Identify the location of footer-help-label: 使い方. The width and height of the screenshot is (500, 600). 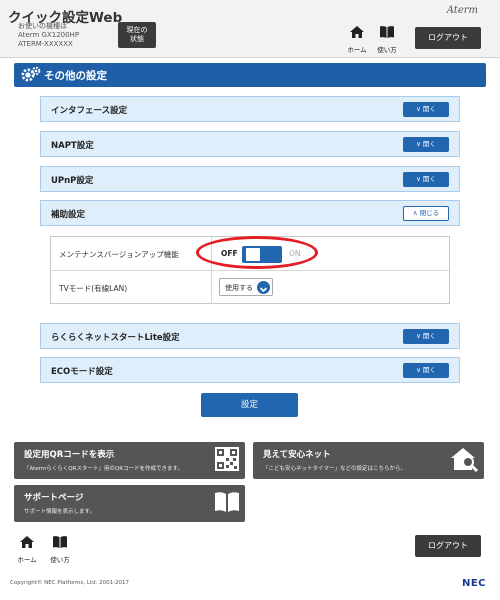
(60, 560).